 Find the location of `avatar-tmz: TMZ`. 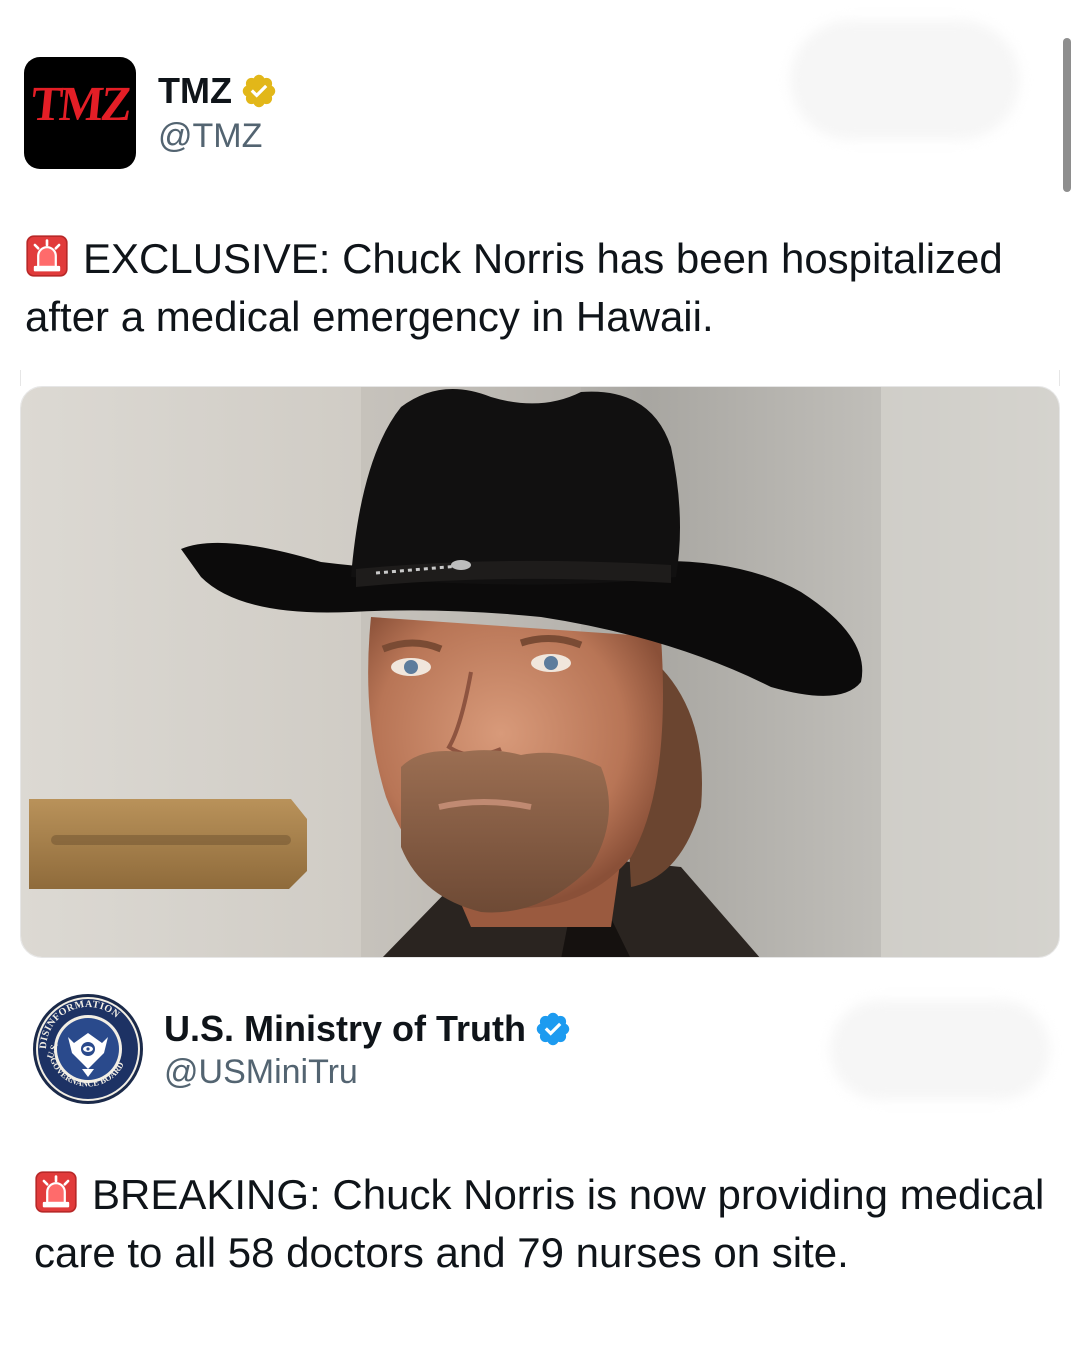

avatar-tmz: TMZ is located at coordinates (80, 113).